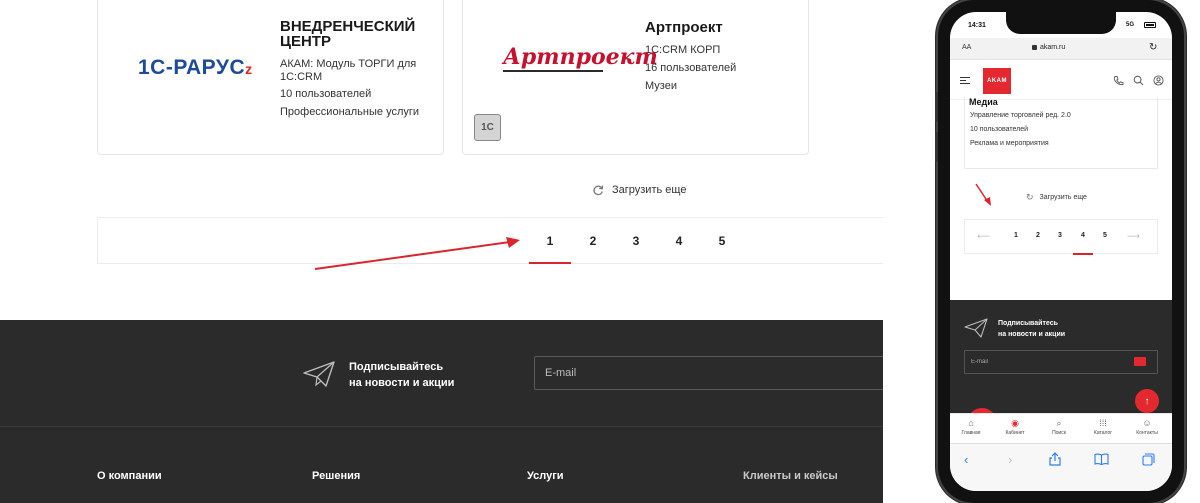 This screenshot has width=1200, height=503. Describe the element at coordinates (965, 80) in the screenshot. I see `menu-icon` at that location.